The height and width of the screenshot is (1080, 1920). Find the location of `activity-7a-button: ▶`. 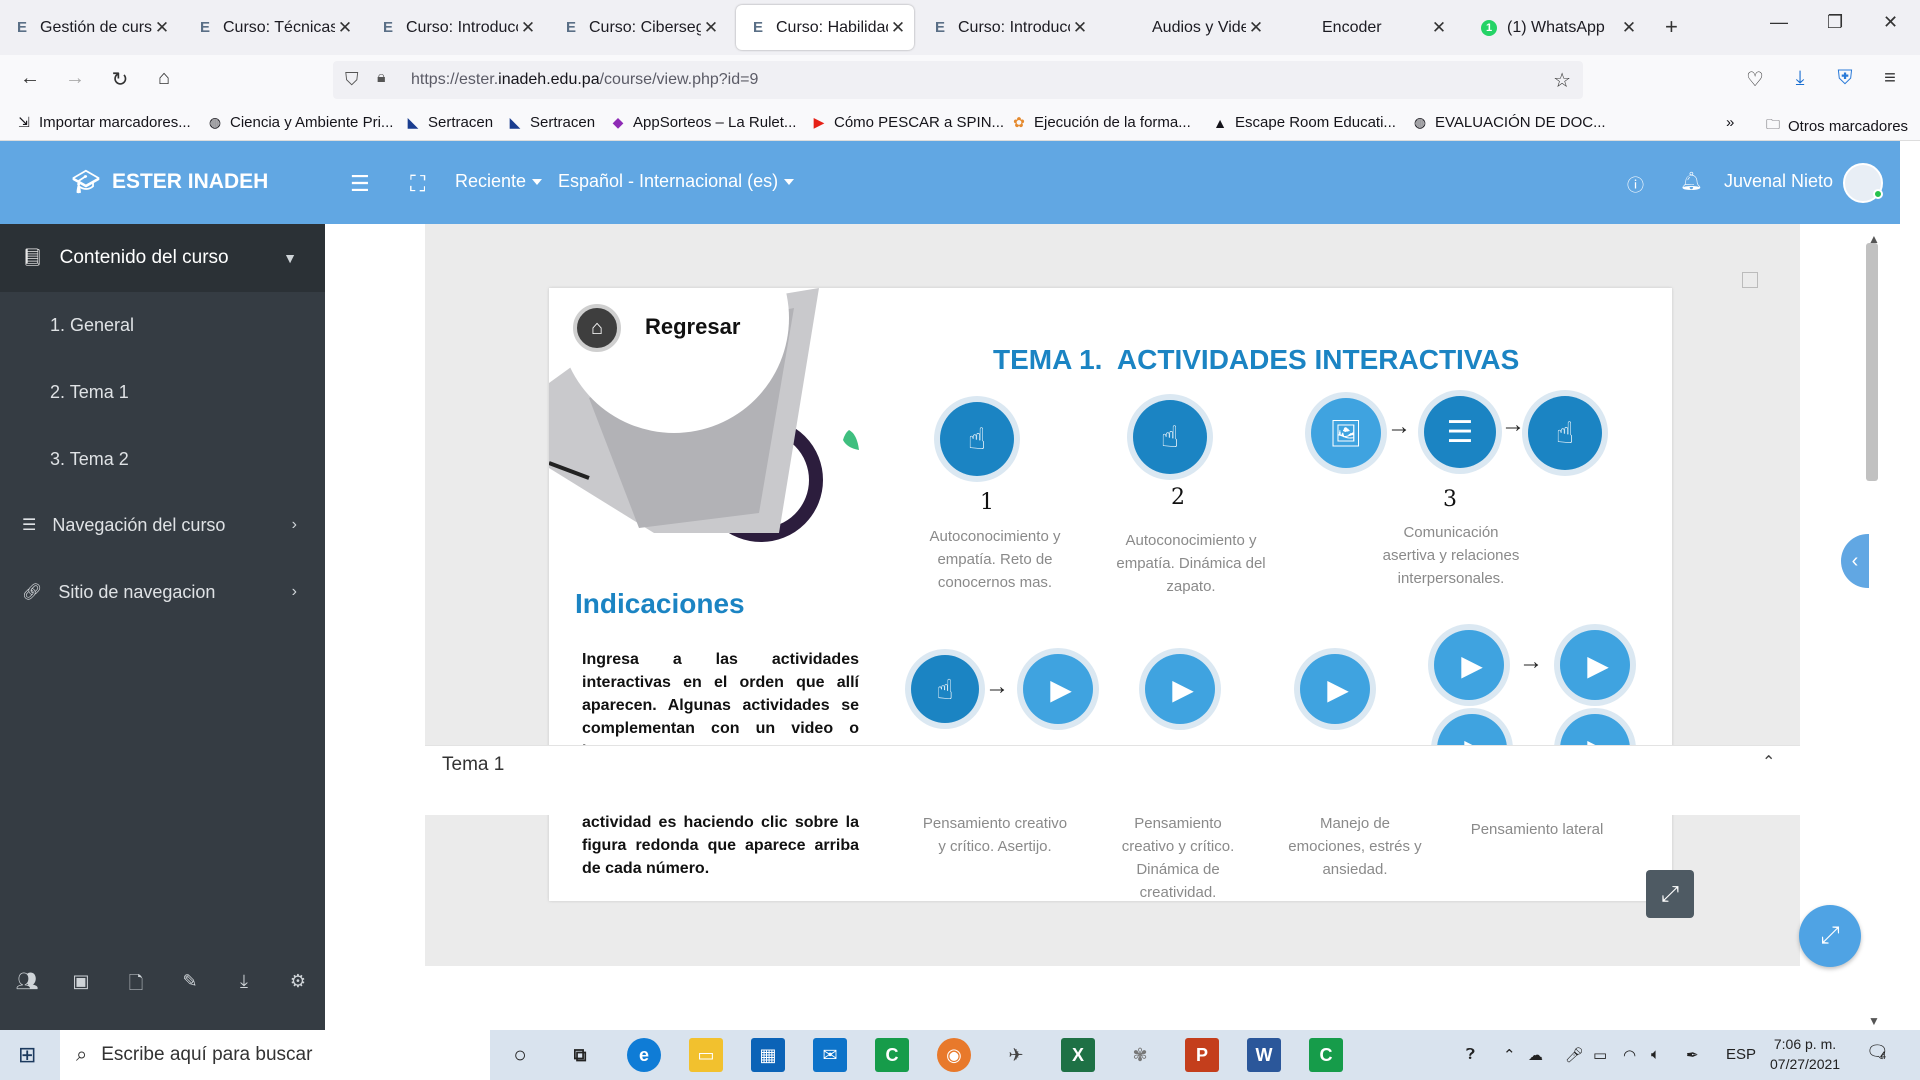

activity-7a-button: ▶ is located at coordinates (1469, 665).